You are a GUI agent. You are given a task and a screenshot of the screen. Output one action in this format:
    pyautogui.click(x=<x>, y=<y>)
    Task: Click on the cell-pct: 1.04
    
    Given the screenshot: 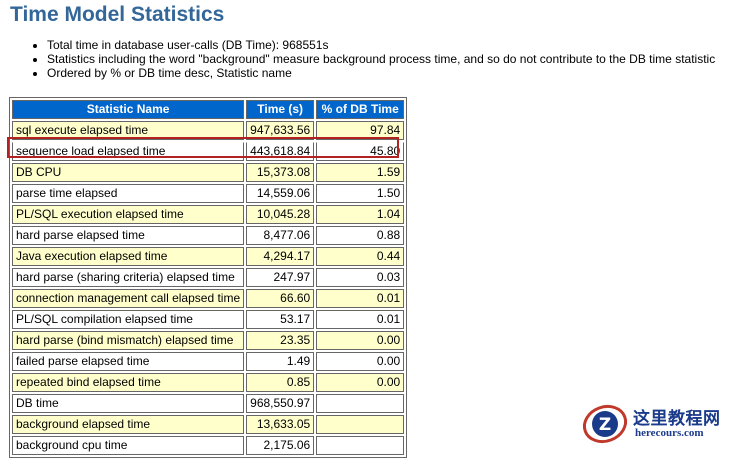 What is the action you would take?
    pyautogui.click(x=360, y=214)
    